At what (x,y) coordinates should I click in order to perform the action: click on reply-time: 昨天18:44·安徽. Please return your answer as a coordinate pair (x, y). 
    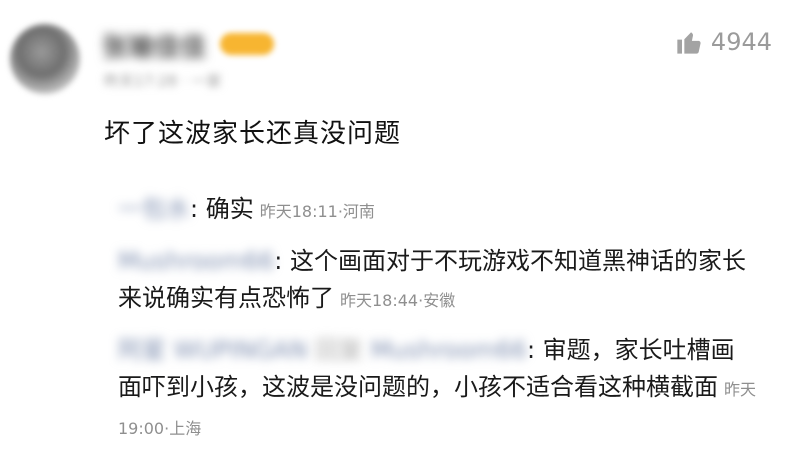
    Looking at the image, I should click on (398, 300).